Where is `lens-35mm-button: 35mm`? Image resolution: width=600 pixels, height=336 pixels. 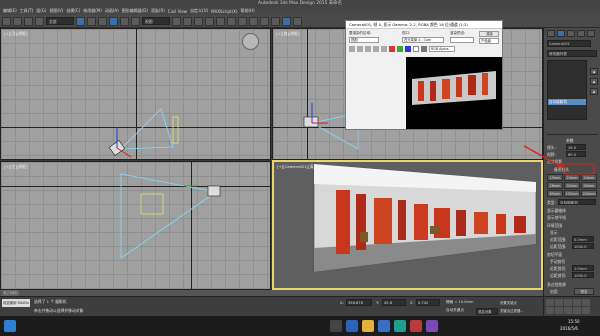 lens-35mm-button: 35mm is located at coordinates (572, 185).